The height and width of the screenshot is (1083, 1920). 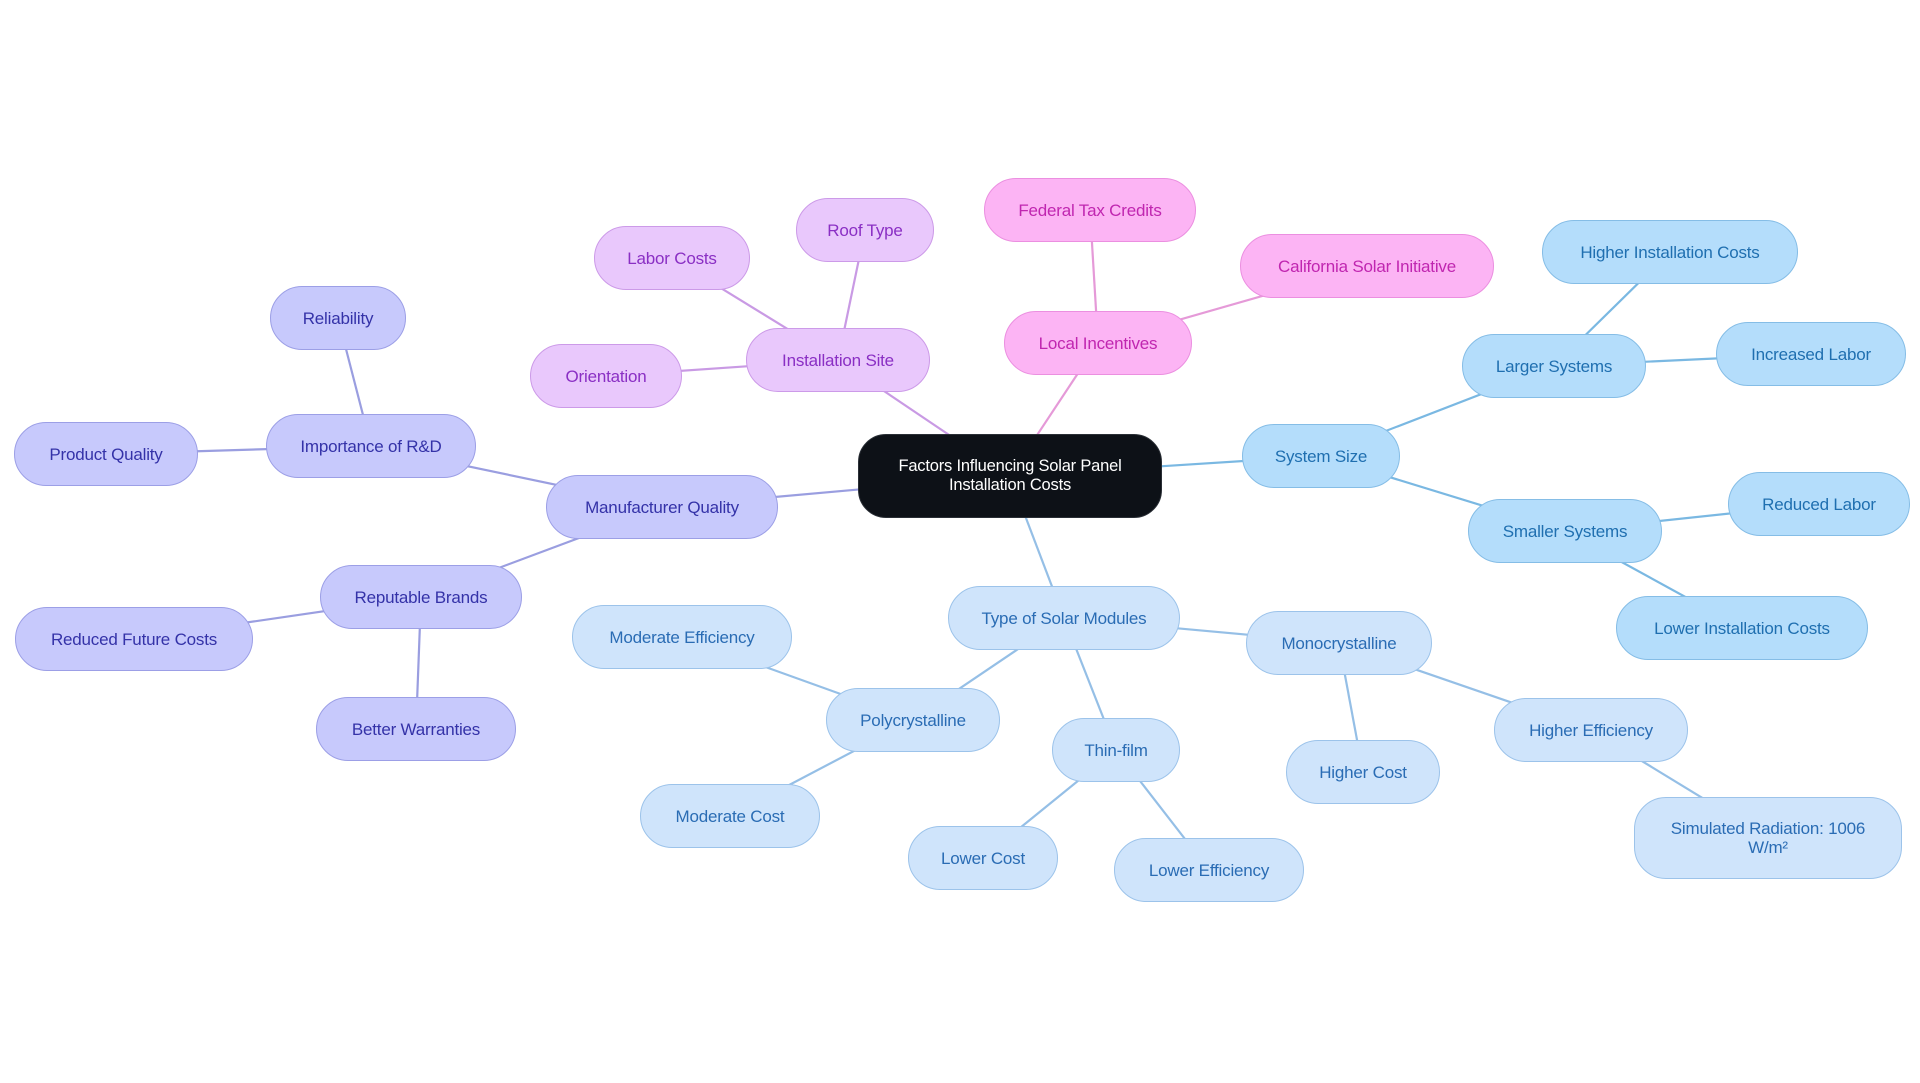 What do you see at coordinates (1116, 750) in the screenshot?
I see `node-thin-film: Thin-film` at bounding box center [1116, 750].